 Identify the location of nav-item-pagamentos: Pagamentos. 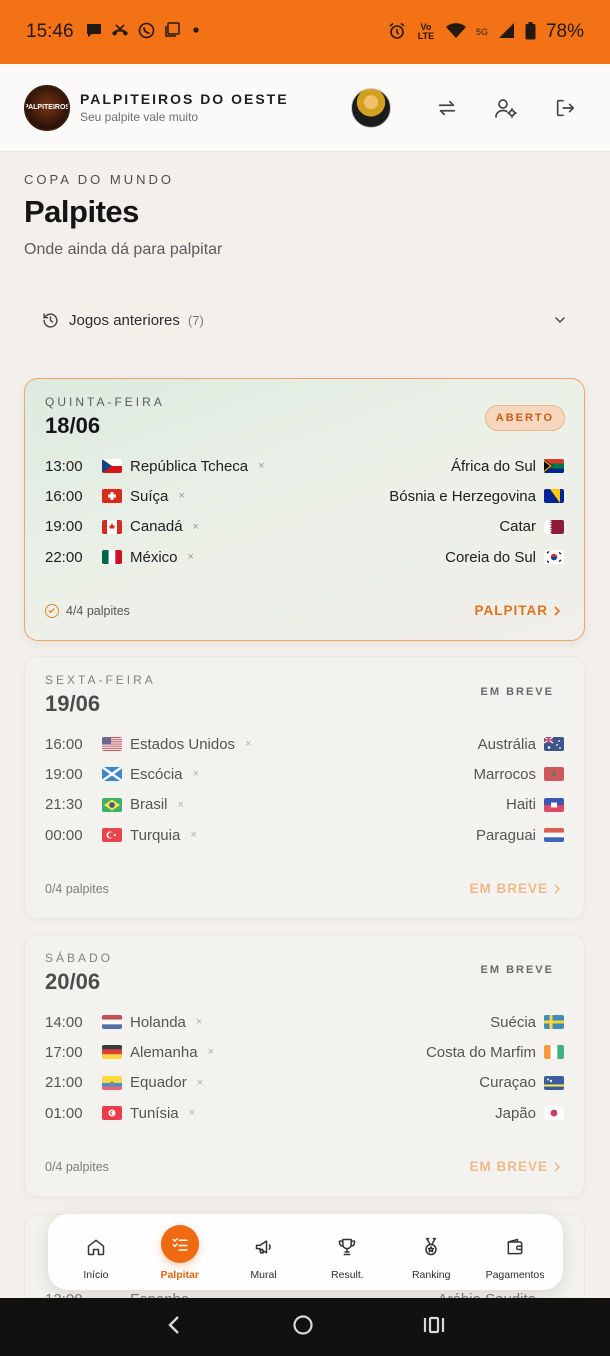
(515, 1256).